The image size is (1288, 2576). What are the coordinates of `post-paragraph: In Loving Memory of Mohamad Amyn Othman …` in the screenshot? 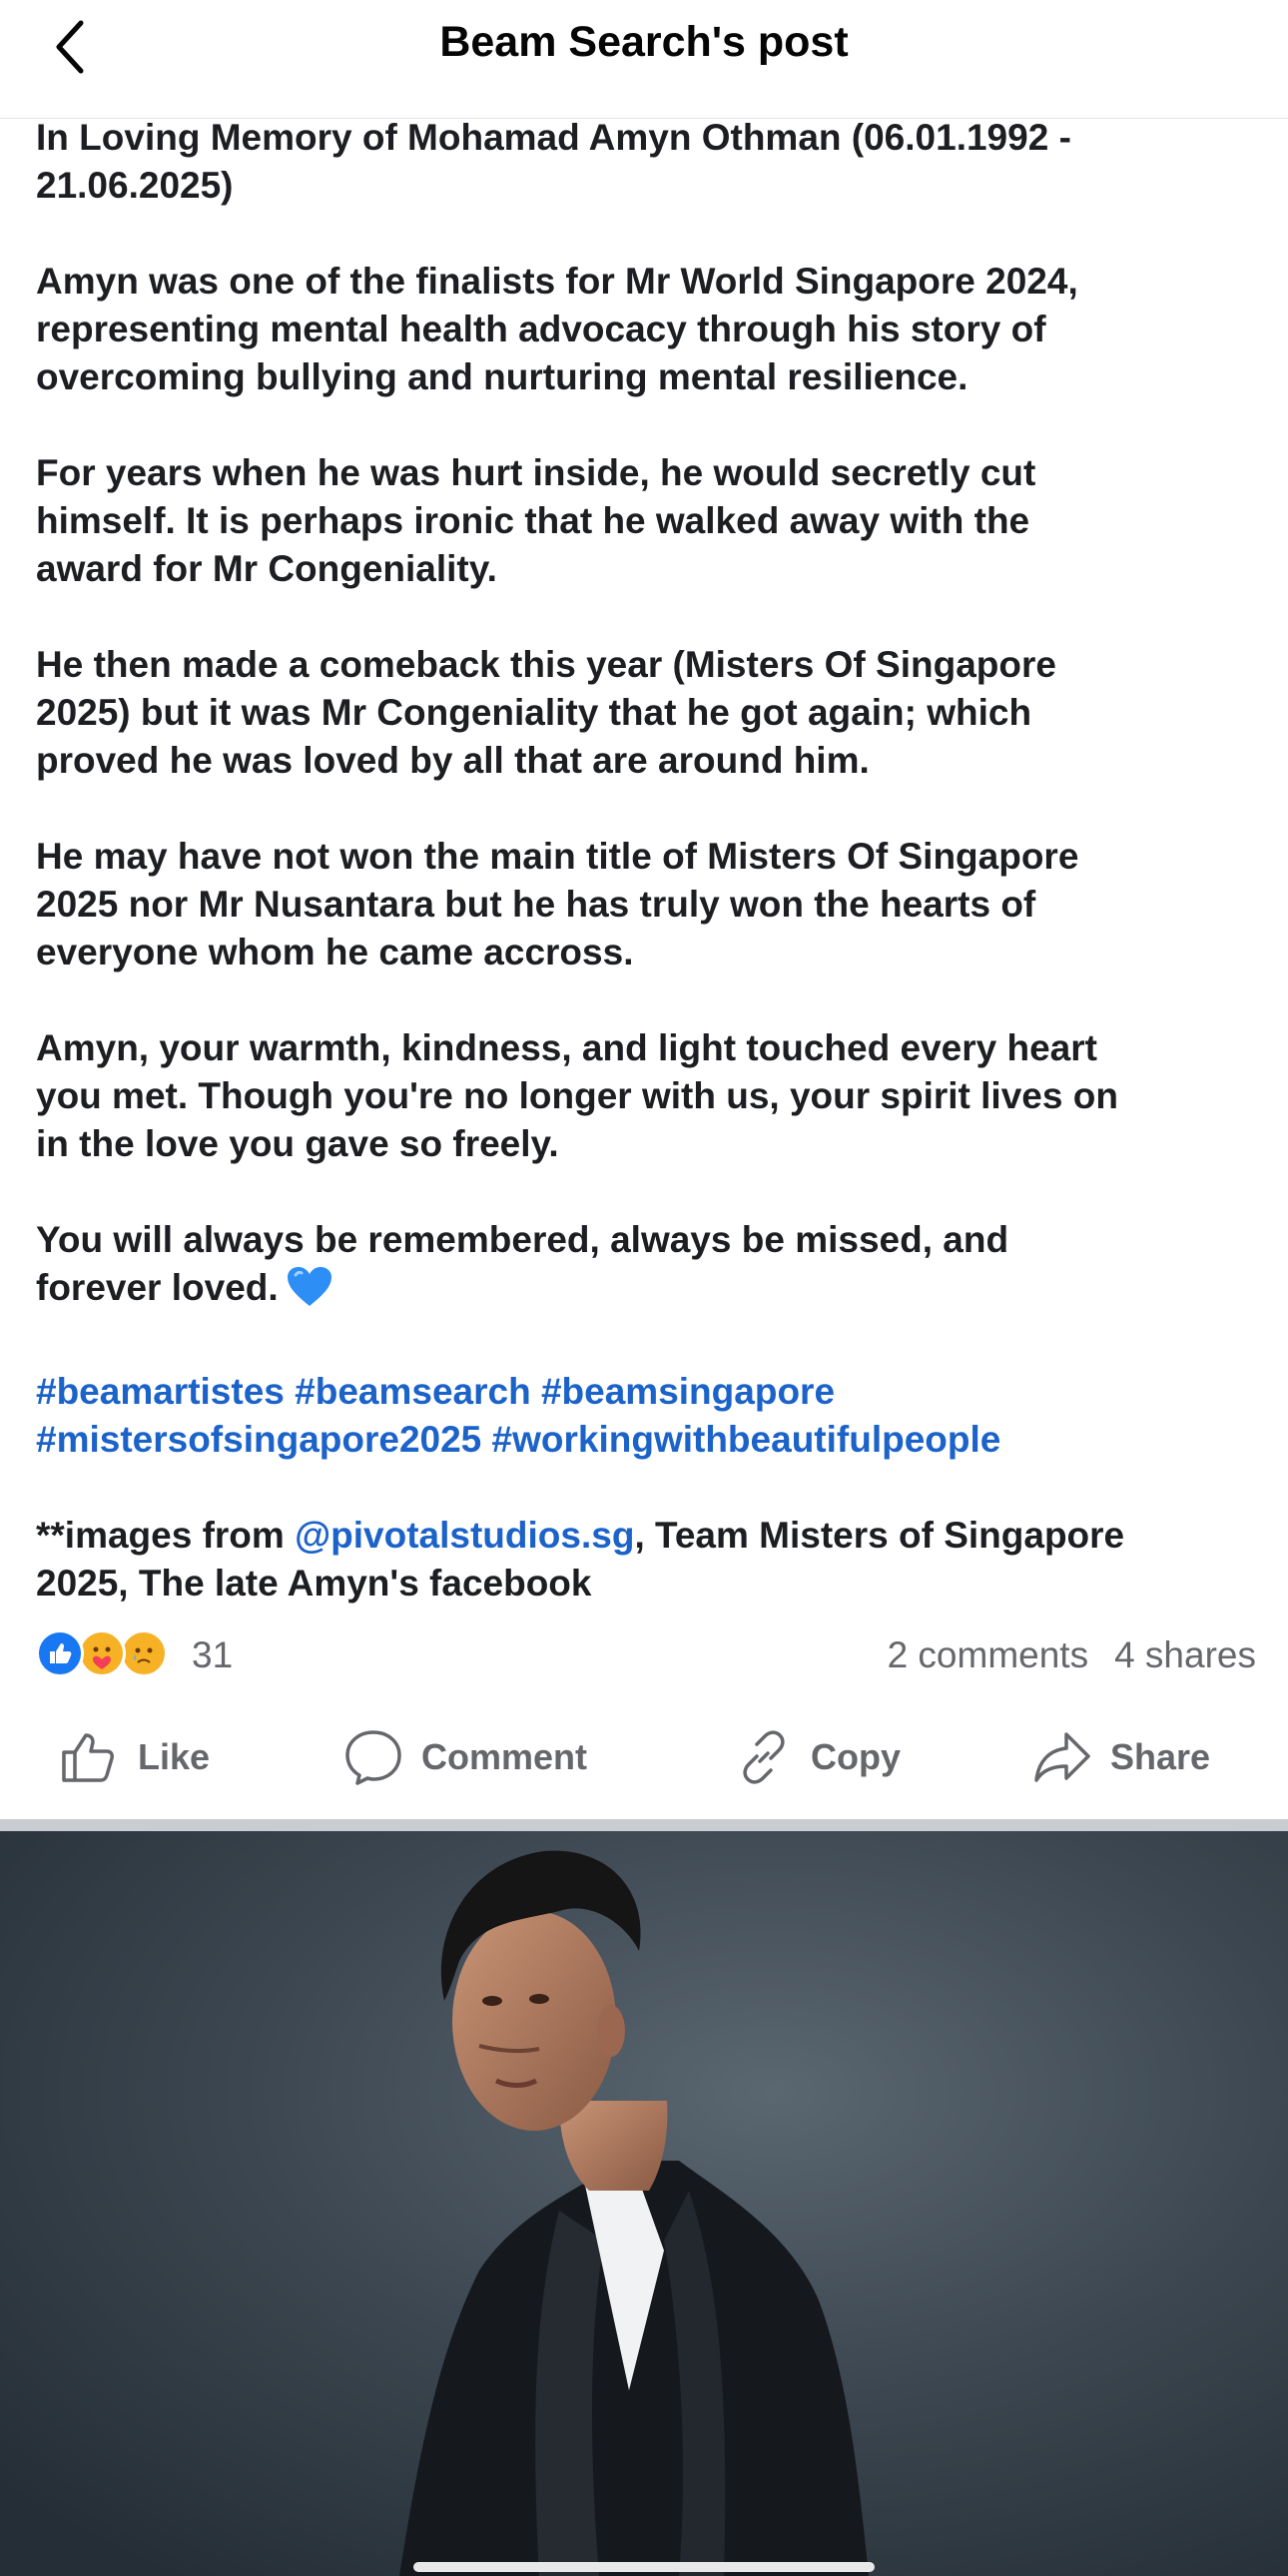 It's located at (553, 161).